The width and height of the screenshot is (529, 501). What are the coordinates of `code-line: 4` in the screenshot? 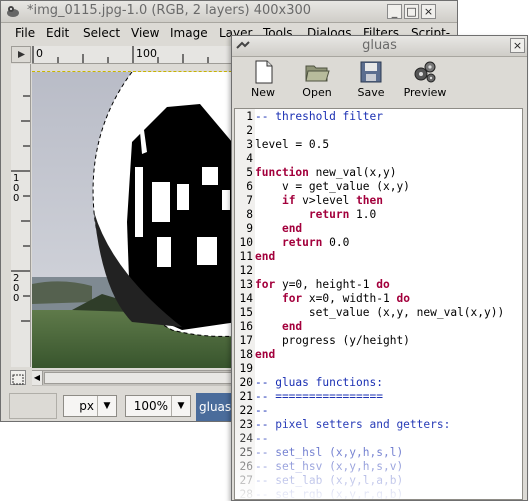 It's located at (378, 159).